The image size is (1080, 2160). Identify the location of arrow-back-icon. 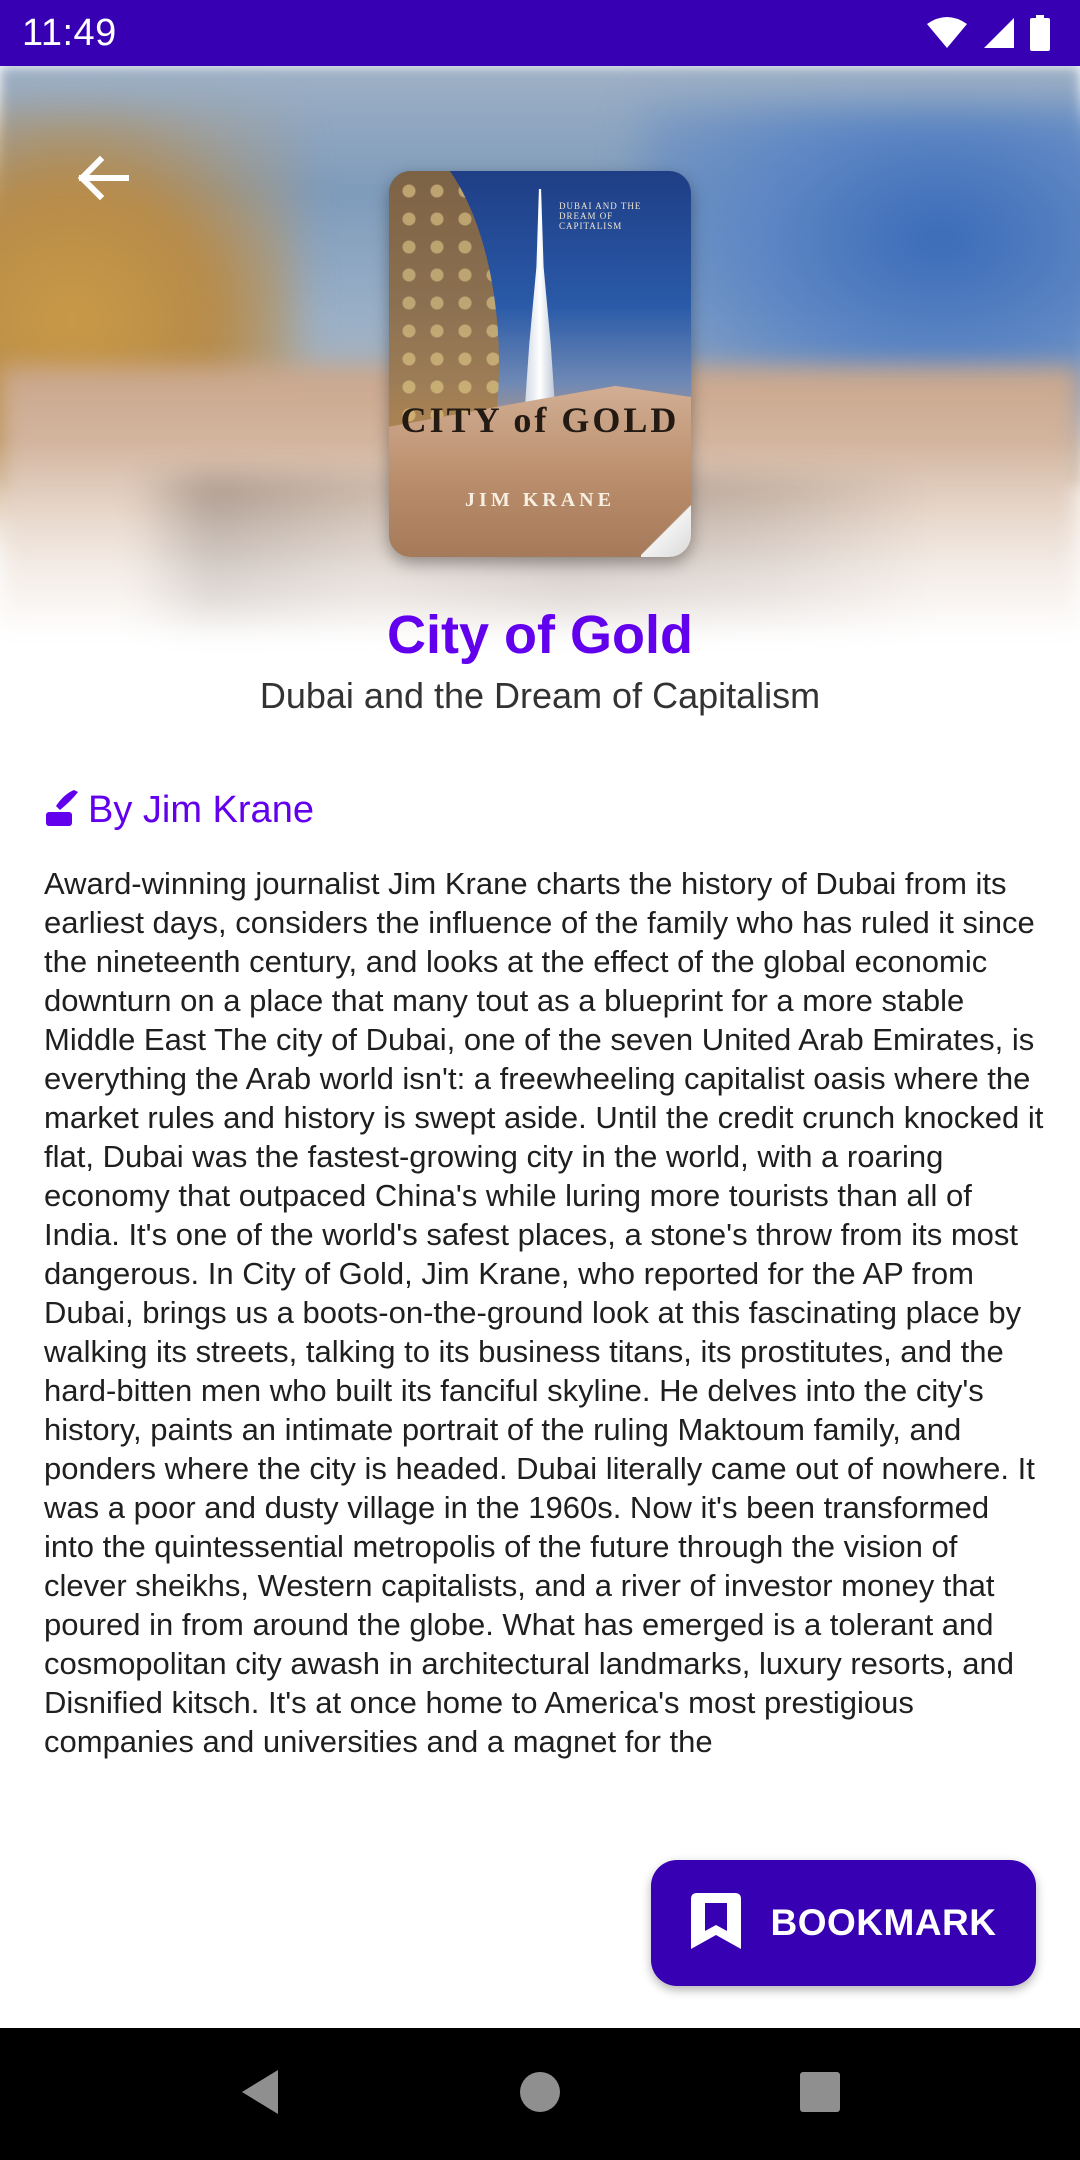
(102, 180).